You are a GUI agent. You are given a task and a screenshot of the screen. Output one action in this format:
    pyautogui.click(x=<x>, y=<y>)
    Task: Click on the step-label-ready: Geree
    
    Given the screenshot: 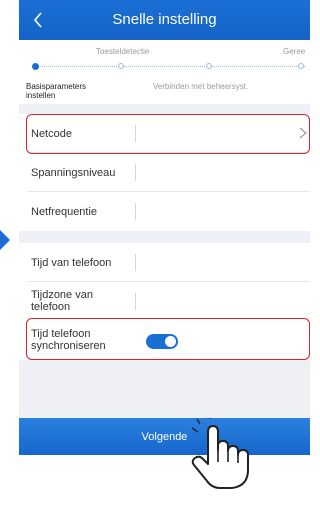 What is the action you would take?
    pyautogui.click(x=294, y=51)
    